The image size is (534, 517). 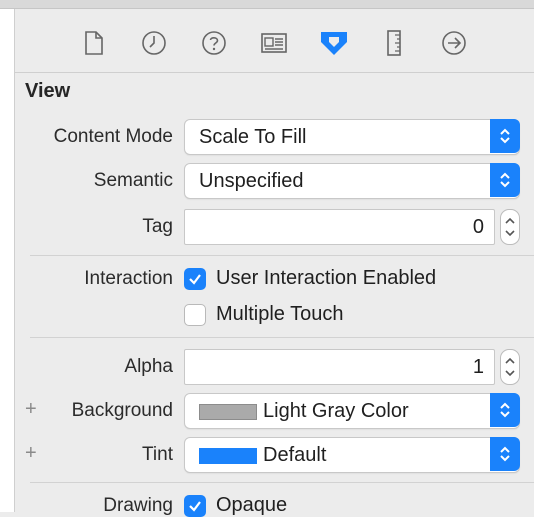 I want to click on inspector-tab-bar, so click(x=274, y=41).